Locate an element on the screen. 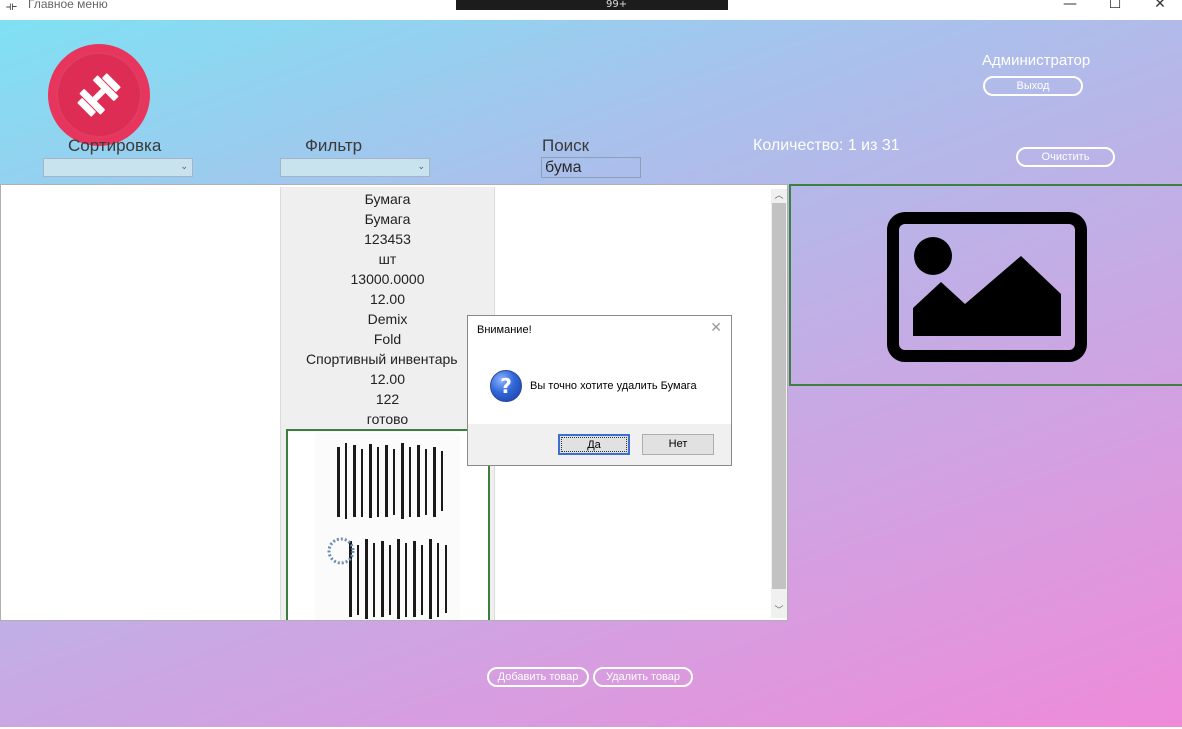  product-status: готово is located at coordinates (387, 419).